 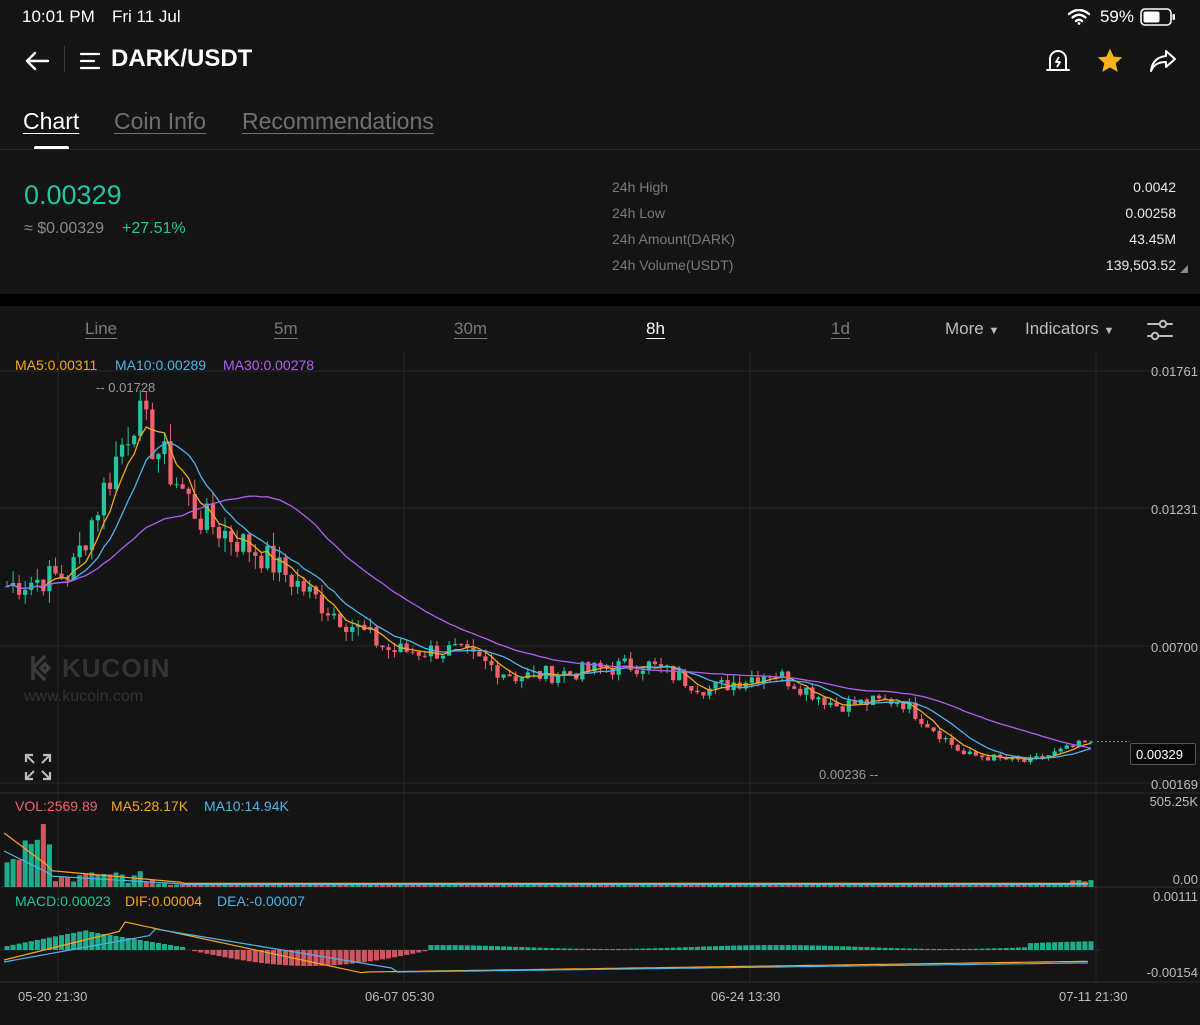 I want to click on low-annotation: 0.00236 --, so click(x=849, y=774).